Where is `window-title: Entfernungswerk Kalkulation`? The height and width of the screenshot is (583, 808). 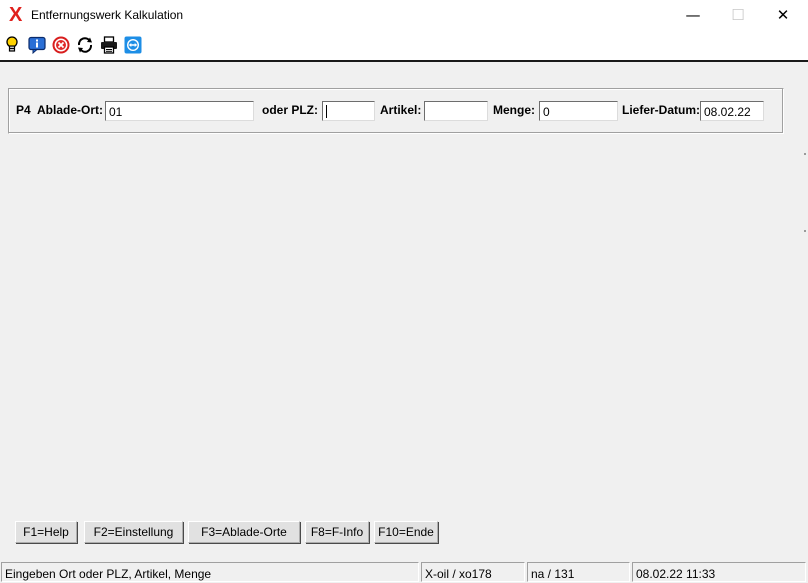 window-title: Entfernungswerk Kalkulation is located at coordinates (107, 15).